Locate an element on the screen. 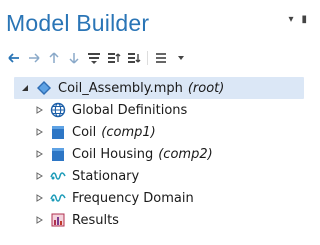  panel-menu-button: ▾ is located at coordinates (290, 20).